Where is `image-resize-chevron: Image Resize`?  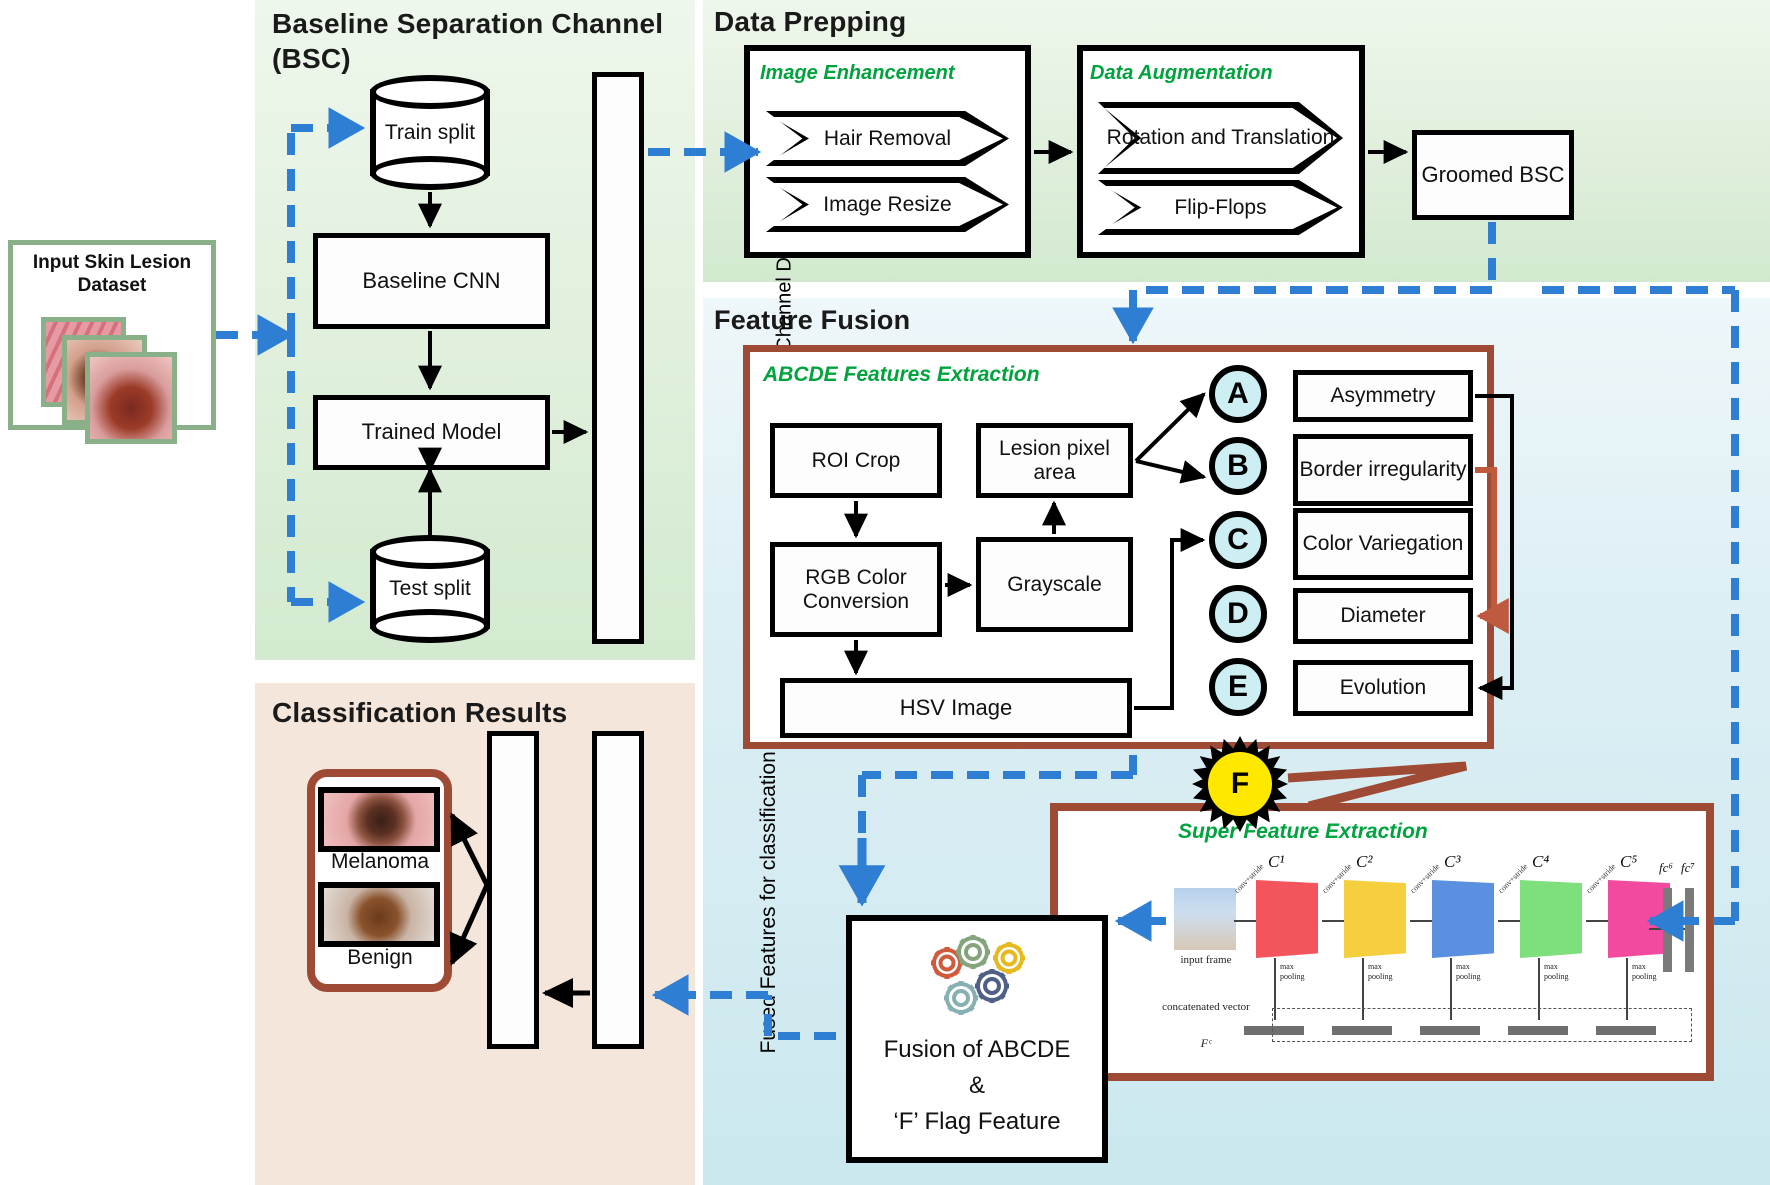
image-resize-chevron: Image Resize is located at coordinates (887, 204).